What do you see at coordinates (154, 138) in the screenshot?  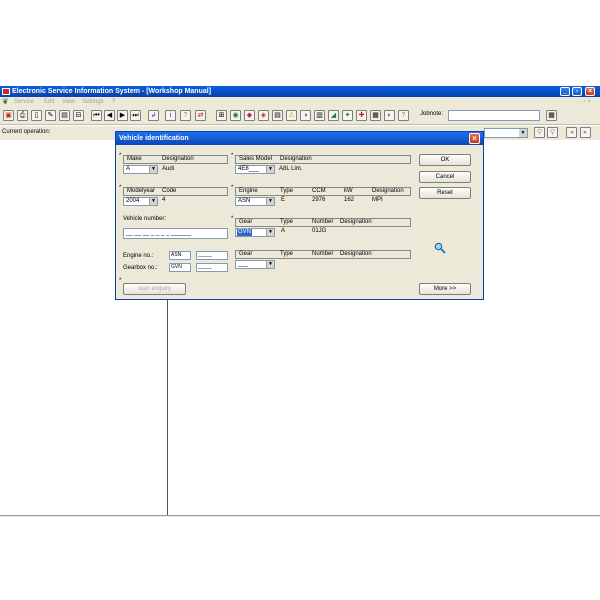 I see `dialog-title: Vehicle identification` at bounding box center [154, 138].